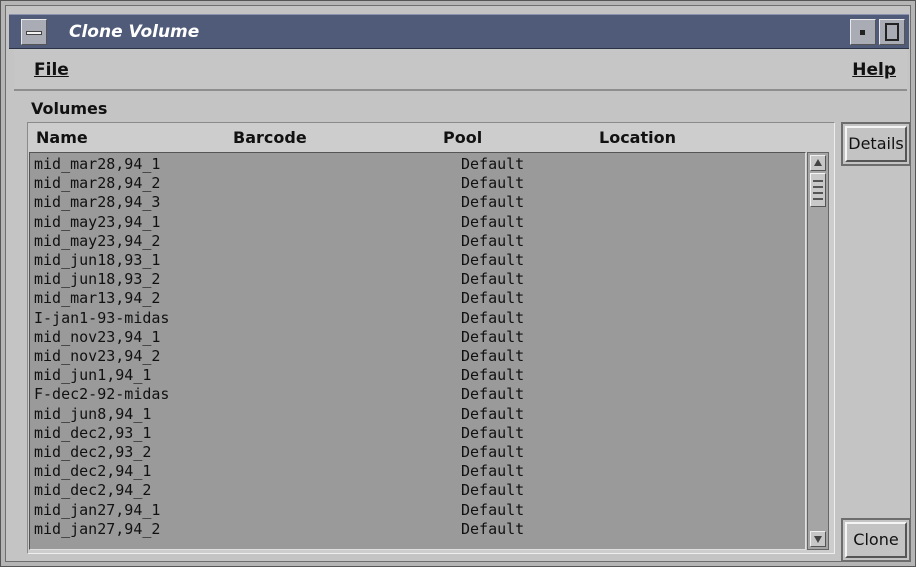 The width and height of the screenshot is (916, 567). Describe the element at coordinates (417, 337) in the screenshot. I see `list-item: mid_nov23,94_1 Default` at that location.